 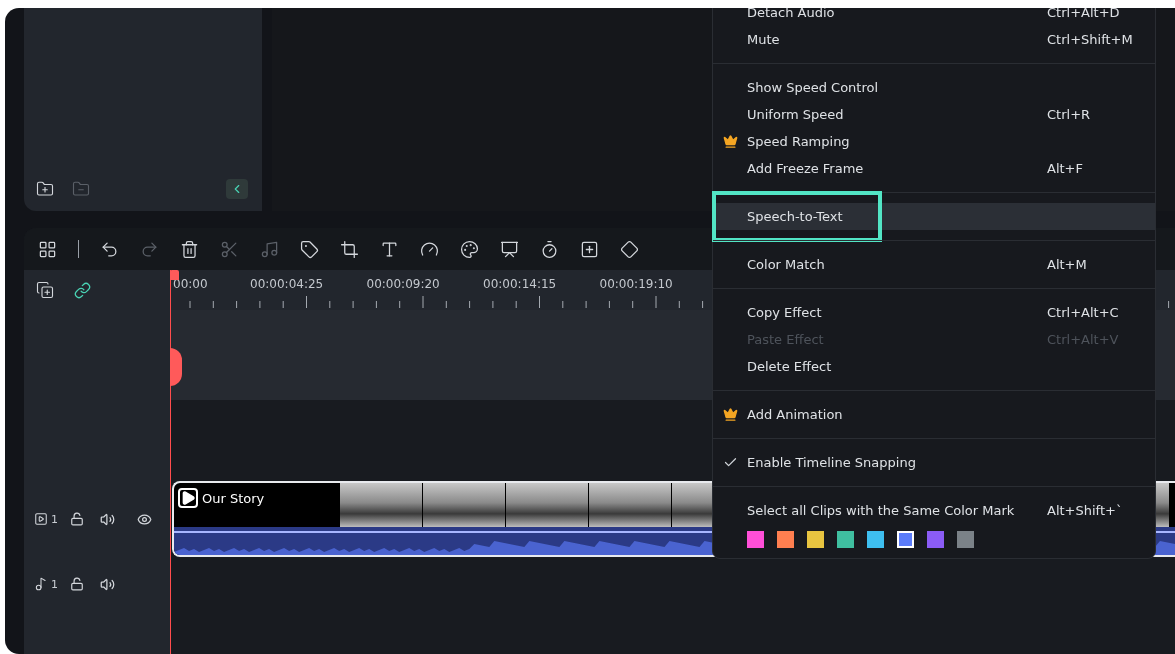 I want to click on play-icon, so click(x=188, y=498).